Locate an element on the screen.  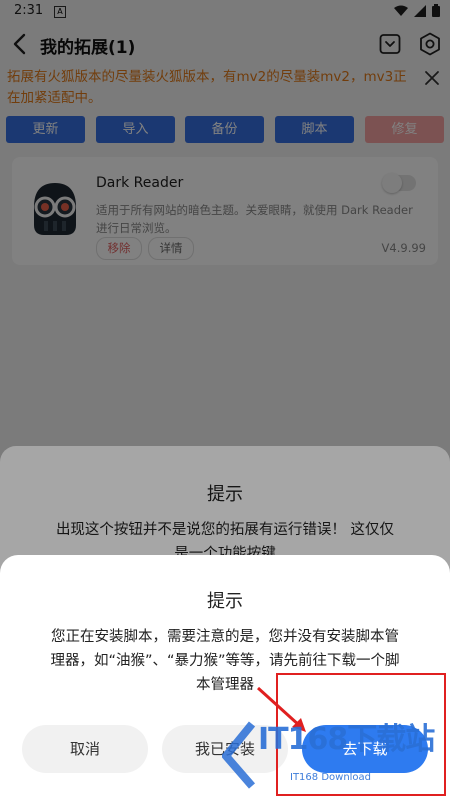
dialog-title: 提示 is located at coordinates (225, 601).